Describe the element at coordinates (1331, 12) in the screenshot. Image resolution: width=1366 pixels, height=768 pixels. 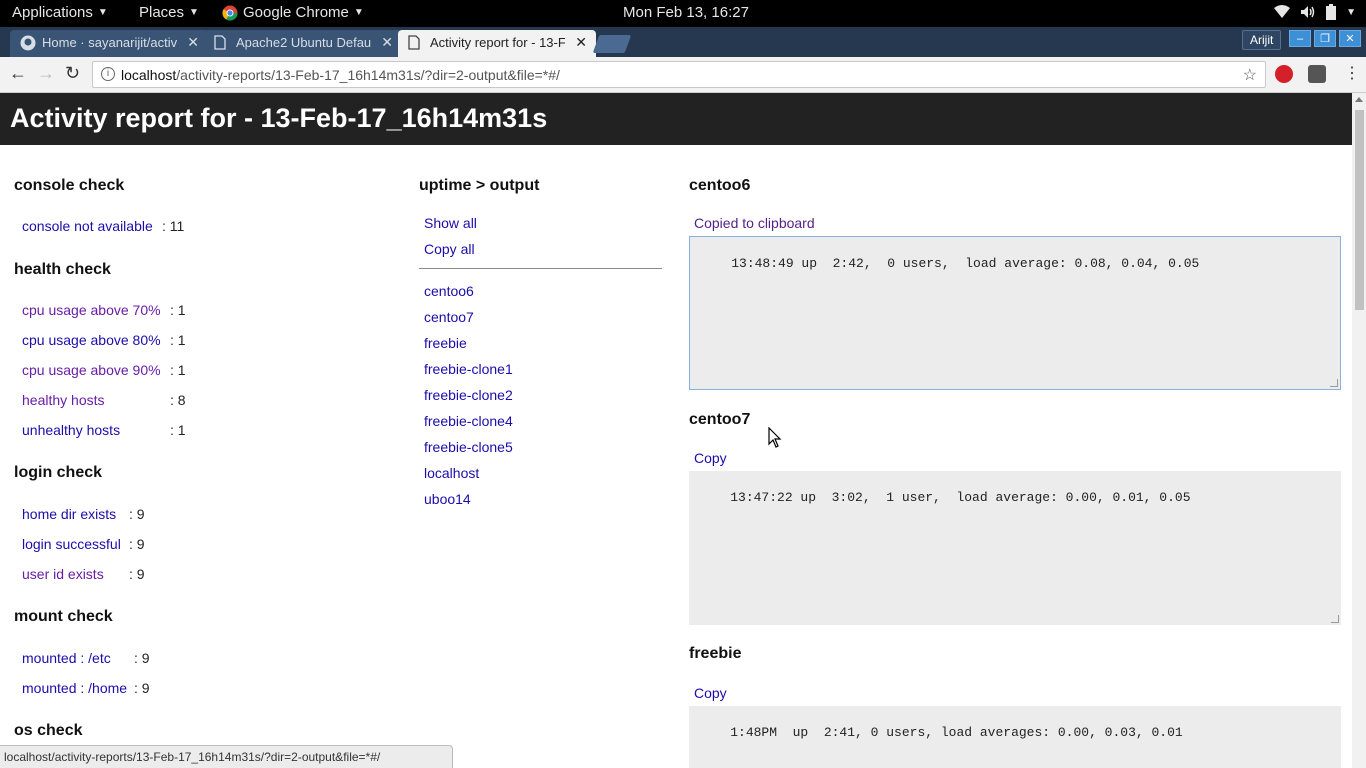
I see `battery-icon` at that location.